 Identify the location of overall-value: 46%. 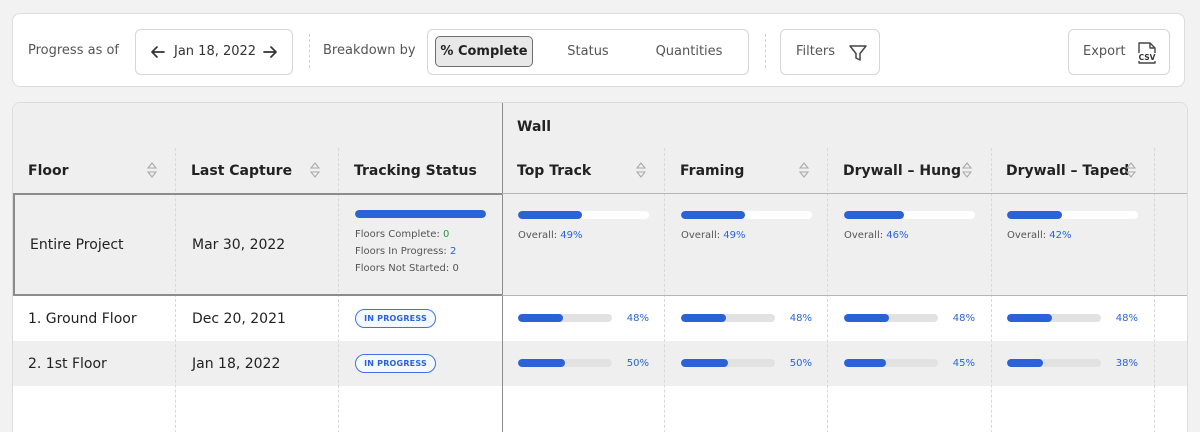
(897, 235).